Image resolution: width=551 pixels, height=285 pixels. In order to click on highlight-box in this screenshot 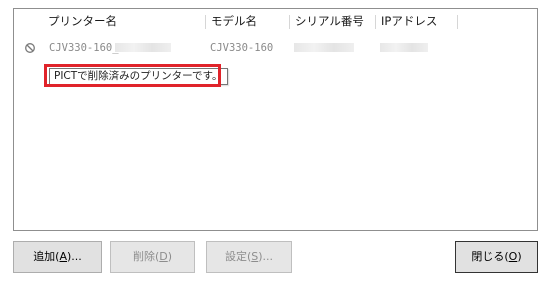, I will do `click(132, 75)`.